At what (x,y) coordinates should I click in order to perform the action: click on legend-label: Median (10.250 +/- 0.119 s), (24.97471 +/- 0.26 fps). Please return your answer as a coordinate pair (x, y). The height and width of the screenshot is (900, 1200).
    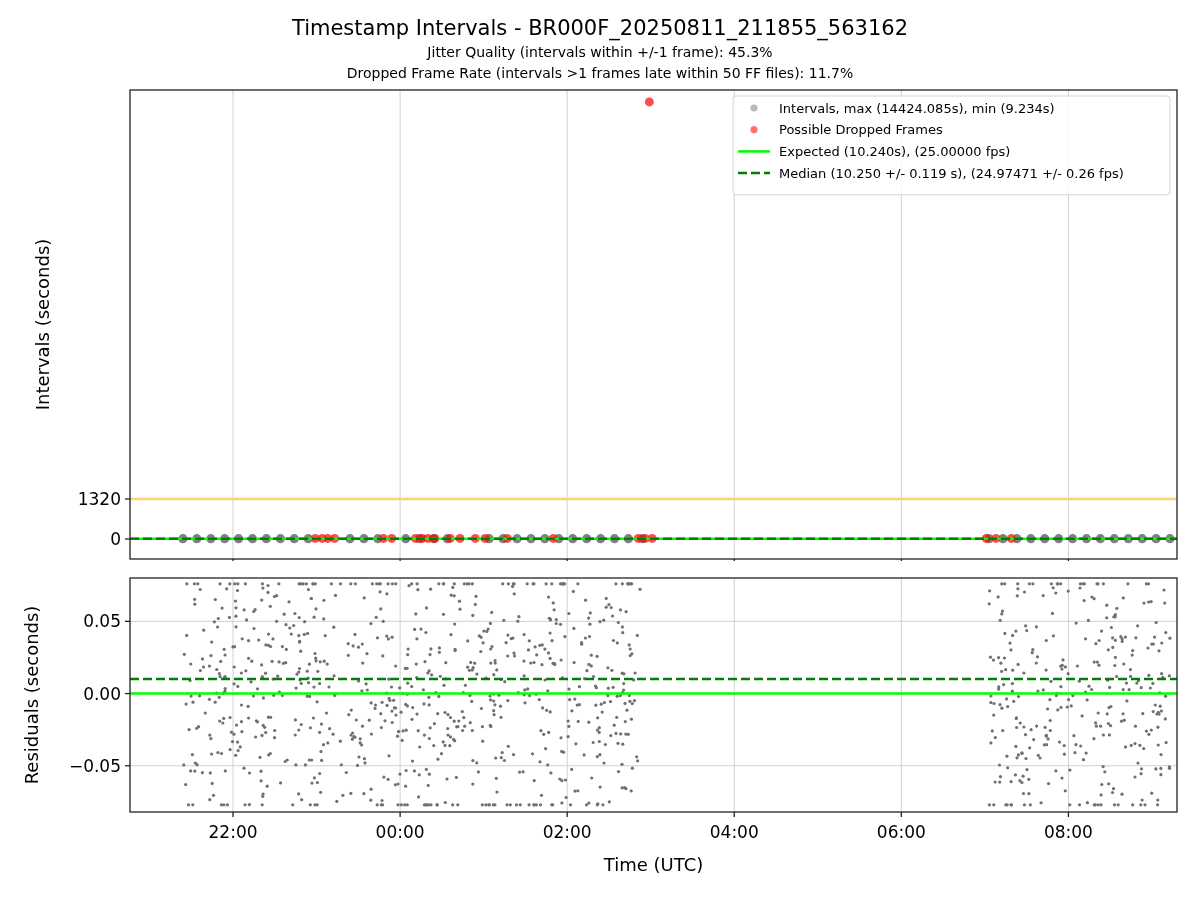
    Looking at the image, I should click on (951, 173).